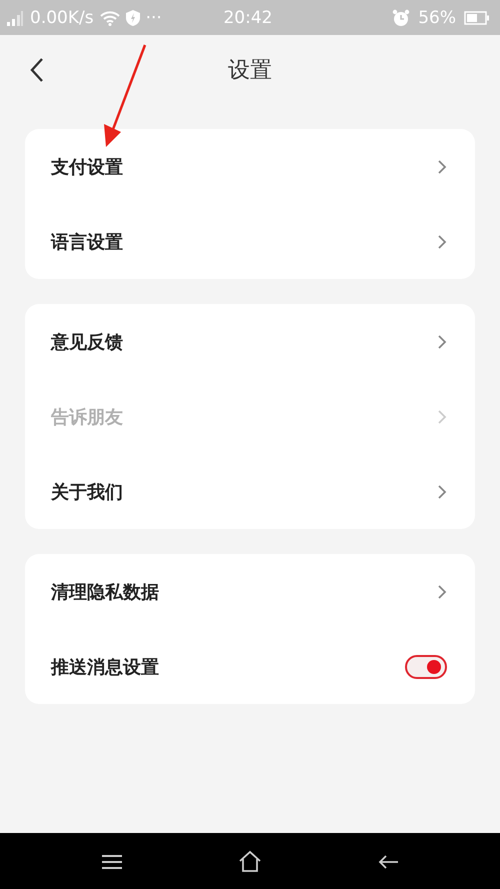 The image size is (500, 889). What do you see at coordinates (105, 592) in the screenshot?
I see `settings-item-label: 清理隐私数据` at bounding box center [105, 592].